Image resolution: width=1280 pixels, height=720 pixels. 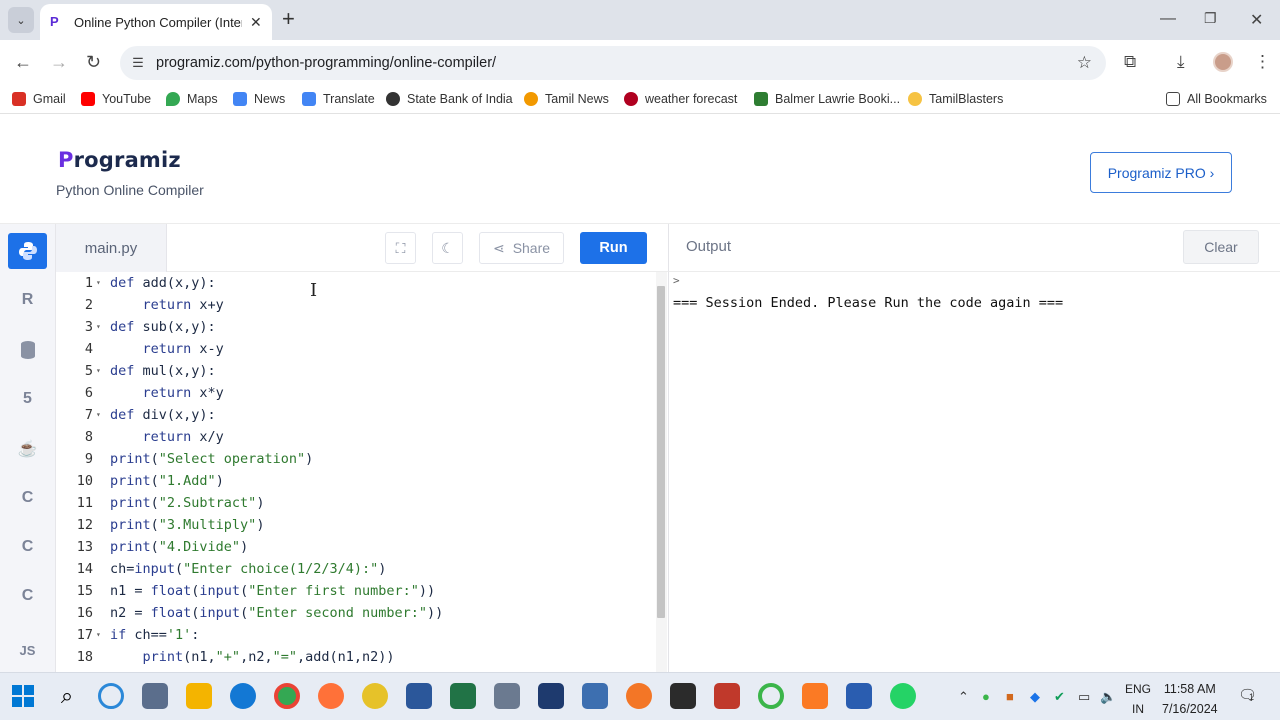 What do you see at coordinates (27, 650) in the screenshot?
I see `js-icon: JS` at bounding box center [27, 650].